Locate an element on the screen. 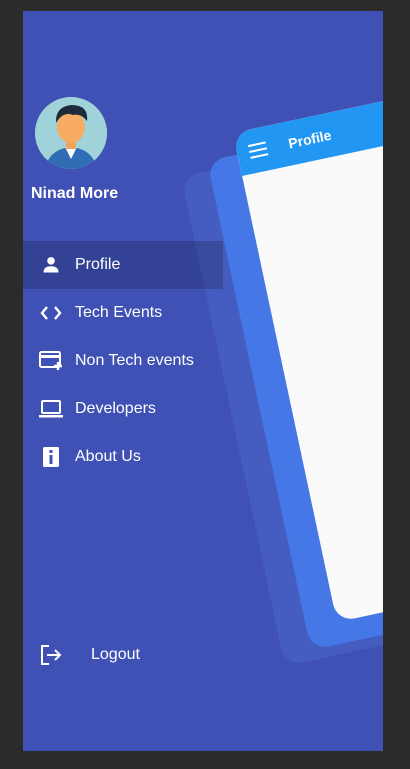  preview-title: Profile is located at coordinates (309, 139).